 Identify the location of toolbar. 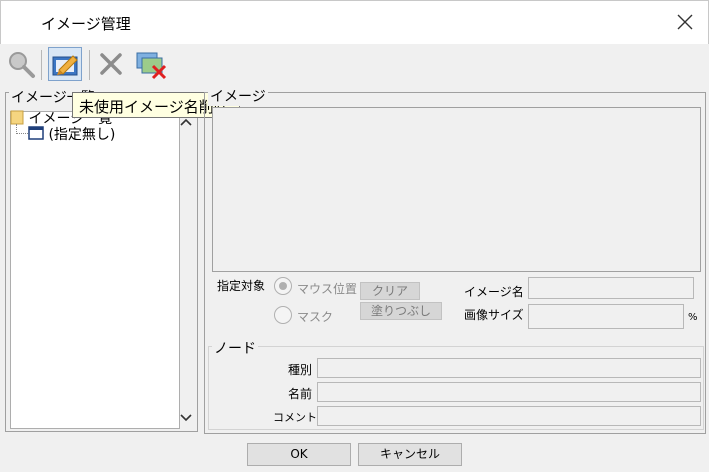
(354, 65).